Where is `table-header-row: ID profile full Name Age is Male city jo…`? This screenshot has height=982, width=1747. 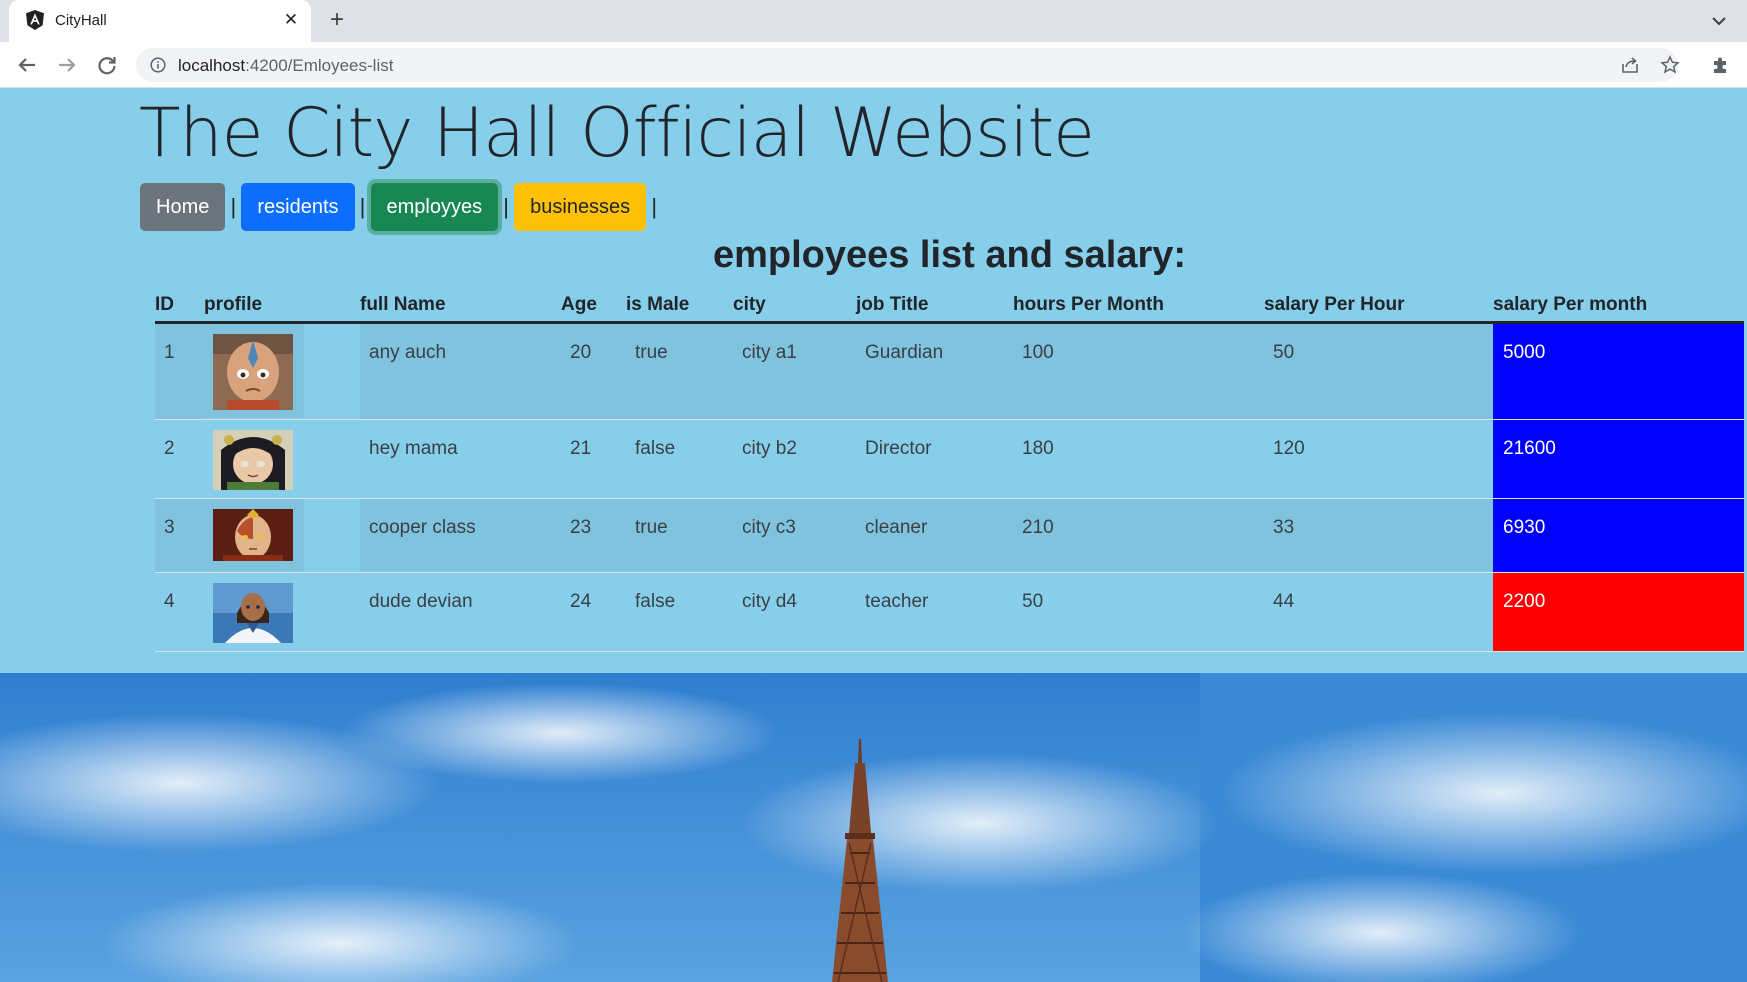
table-header-row: ID profile full Name Age is Male city jo… is located at coordinates (949, 308).